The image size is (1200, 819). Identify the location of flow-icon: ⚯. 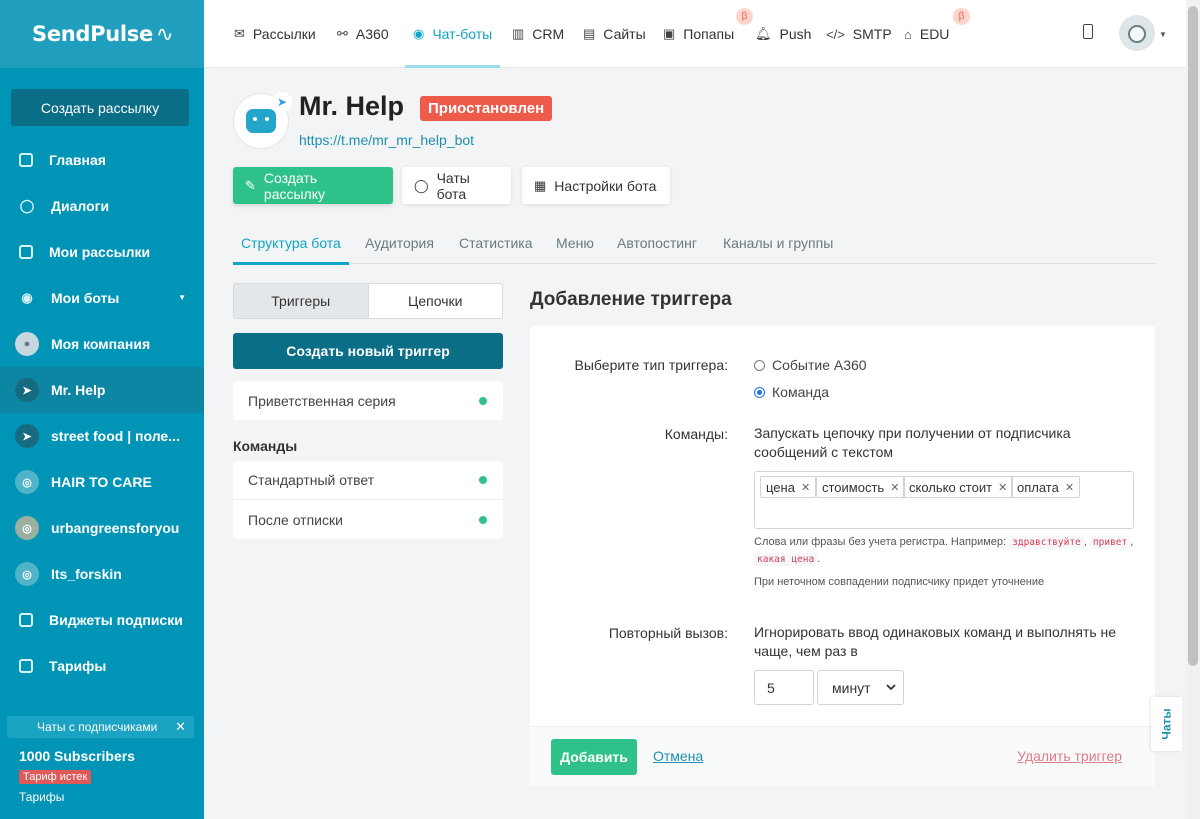
(342, 33).